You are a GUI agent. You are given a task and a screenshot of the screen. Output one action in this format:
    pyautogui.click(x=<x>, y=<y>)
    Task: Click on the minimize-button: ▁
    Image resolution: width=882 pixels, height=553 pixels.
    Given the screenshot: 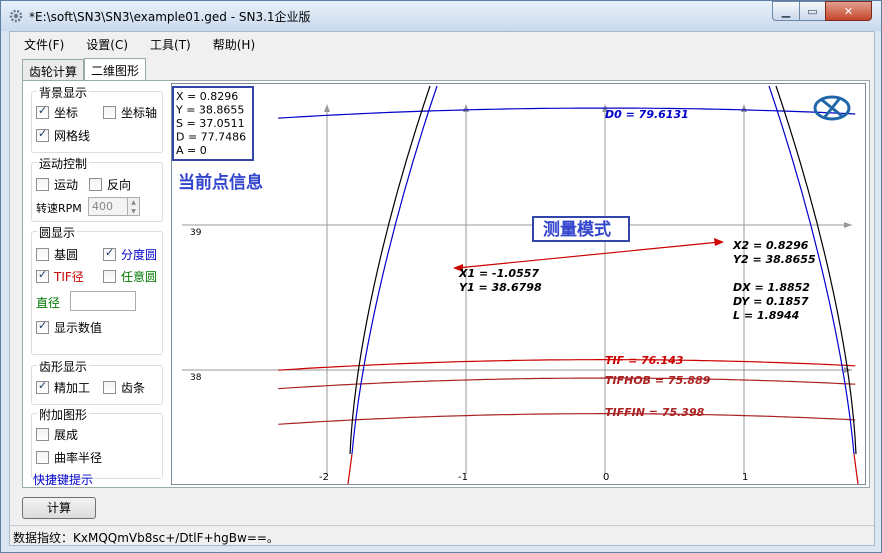 What is the action you would take?
    pyautogui.click(x=786, y=11)
    